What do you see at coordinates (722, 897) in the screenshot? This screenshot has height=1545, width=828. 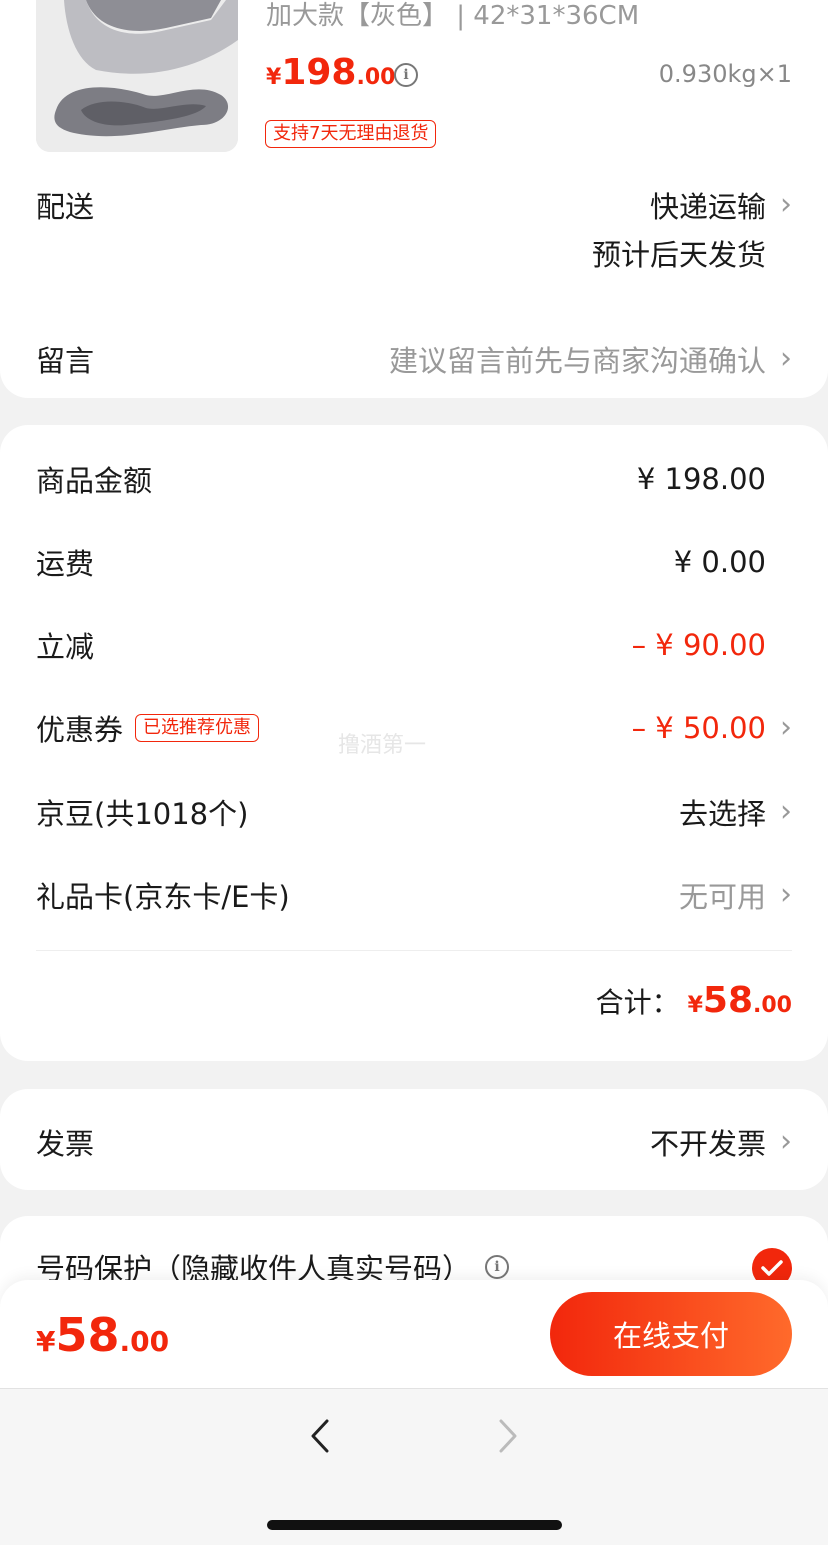 I see `gift-card-value: 无可用` at bounding box center [722, 897].